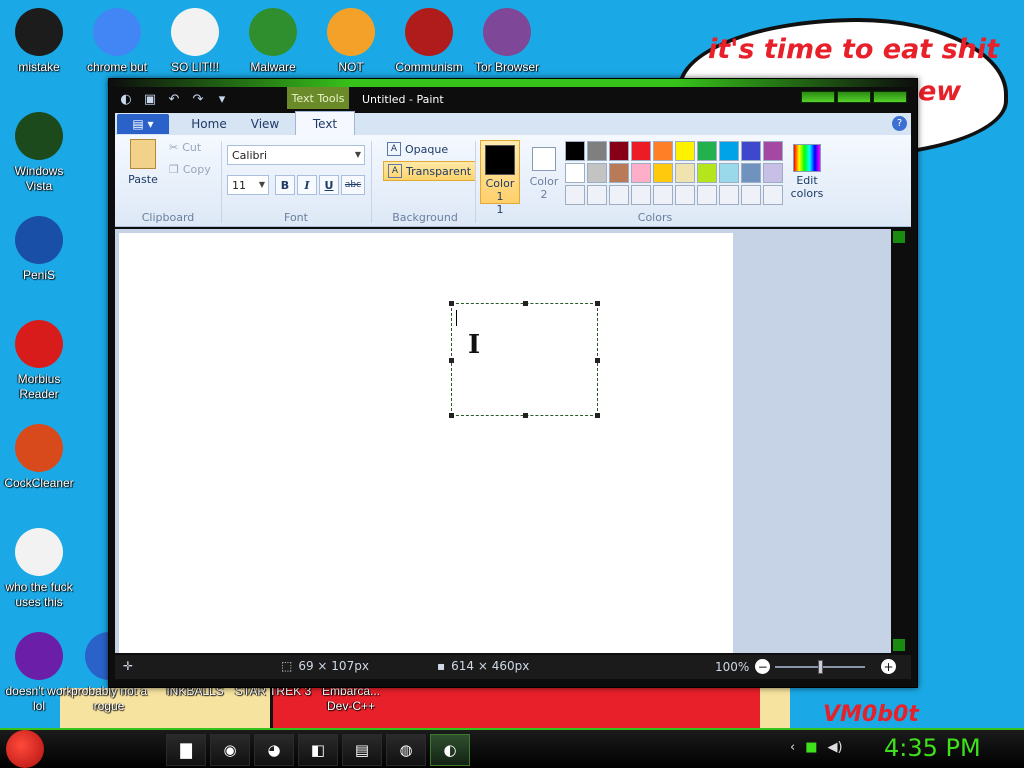  Describe the element at coordinates (39, 153) in the screenshot. I see `desktop-icon: Windows Vista` at that location.